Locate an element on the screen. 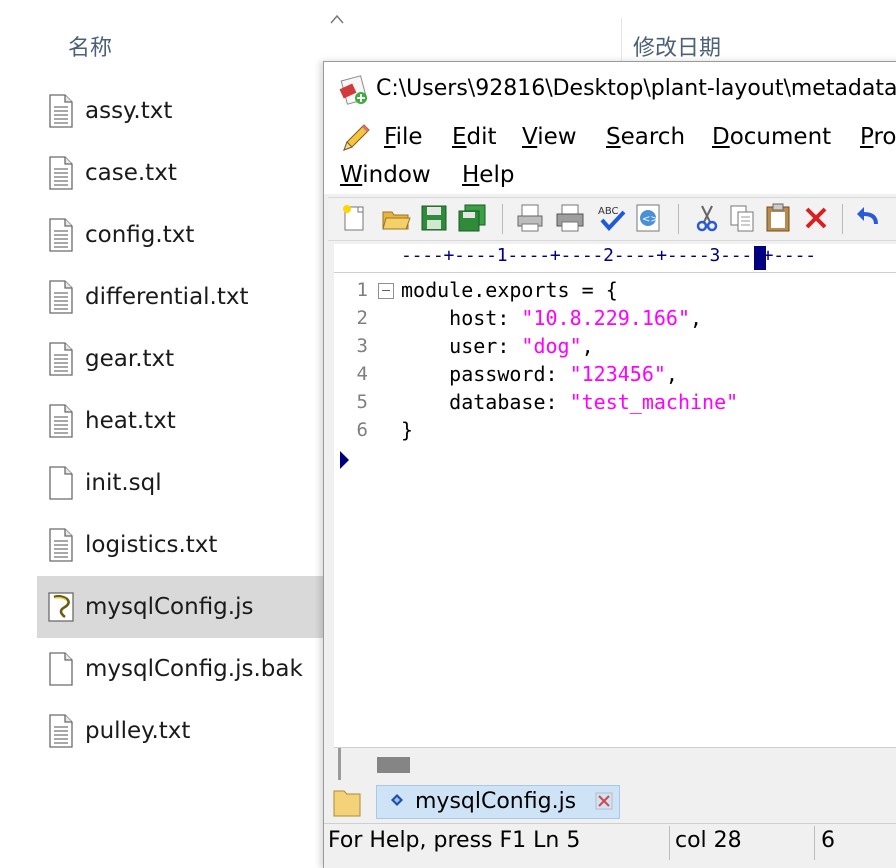 The image size is (896, 868). code-line: } is located at coordinates (407, 430).